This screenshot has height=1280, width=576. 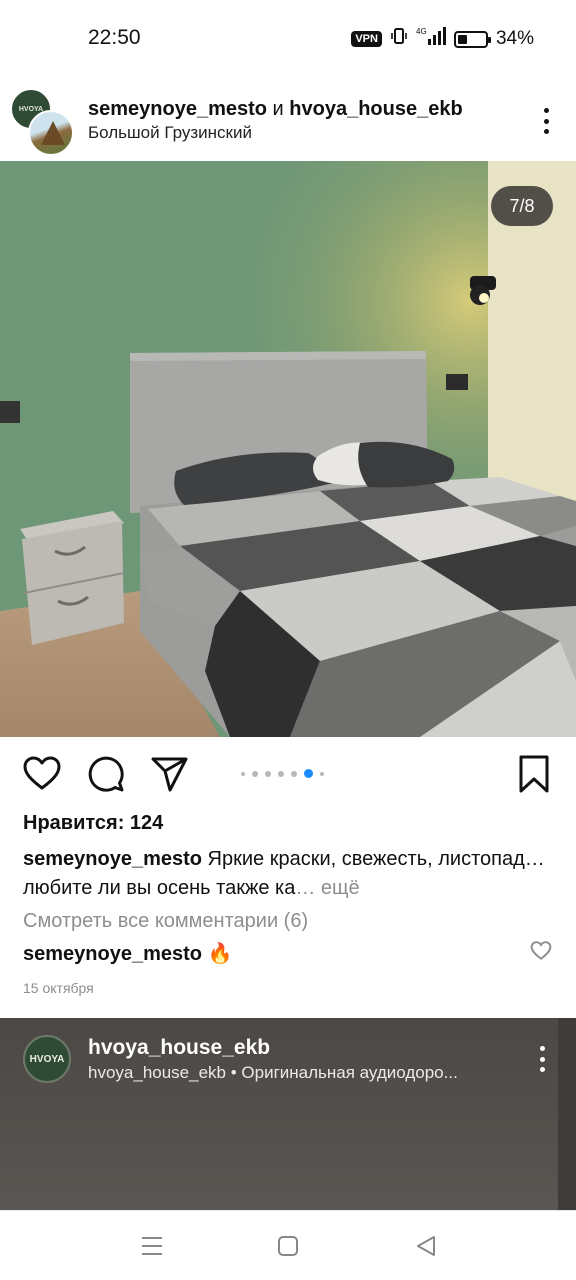 I want to click on status-icons: VPN 4G 34%, so click(x=442, y=39).